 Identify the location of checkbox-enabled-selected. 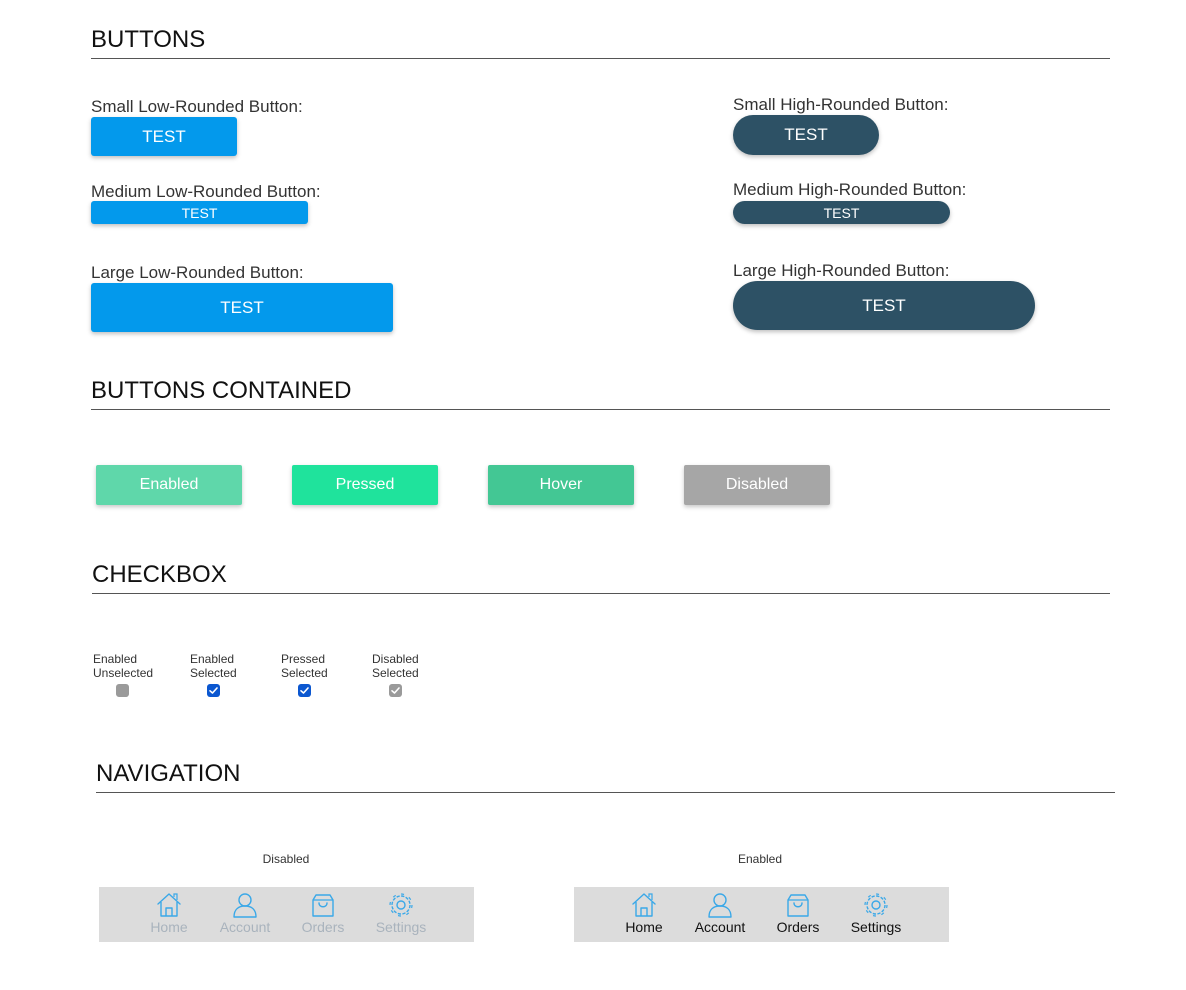
(213, 690).